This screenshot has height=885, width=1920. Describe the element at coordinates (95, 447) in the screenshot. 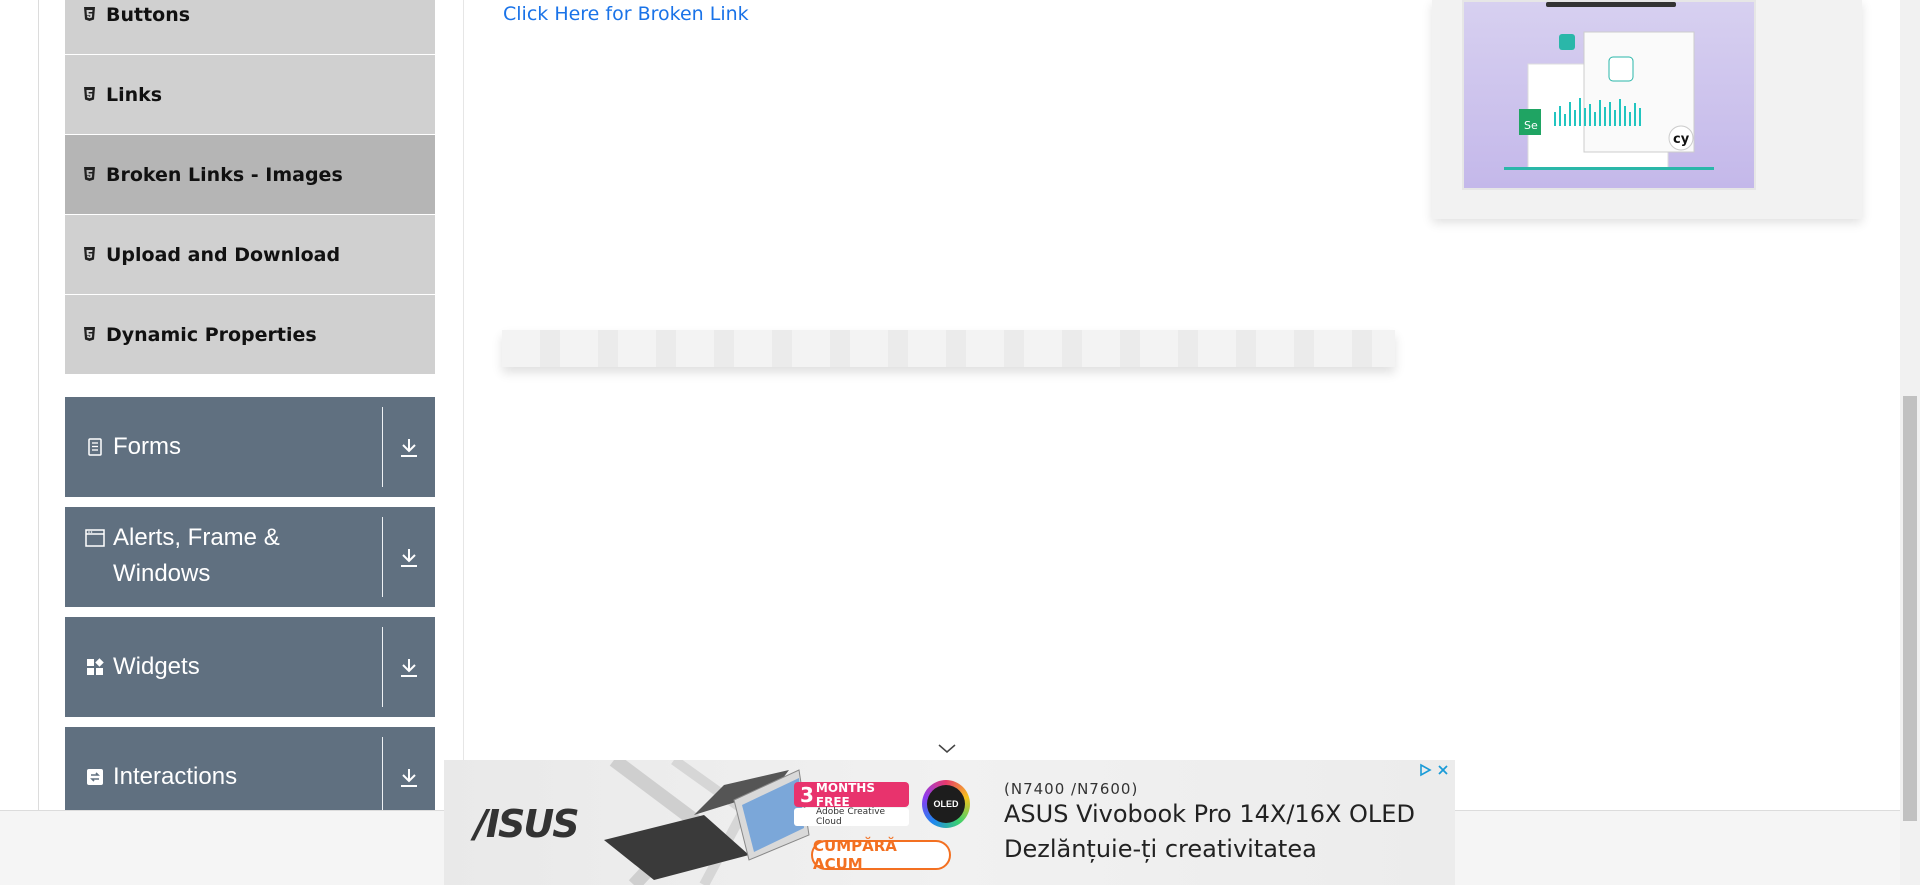

I see `document-icon` at that location.